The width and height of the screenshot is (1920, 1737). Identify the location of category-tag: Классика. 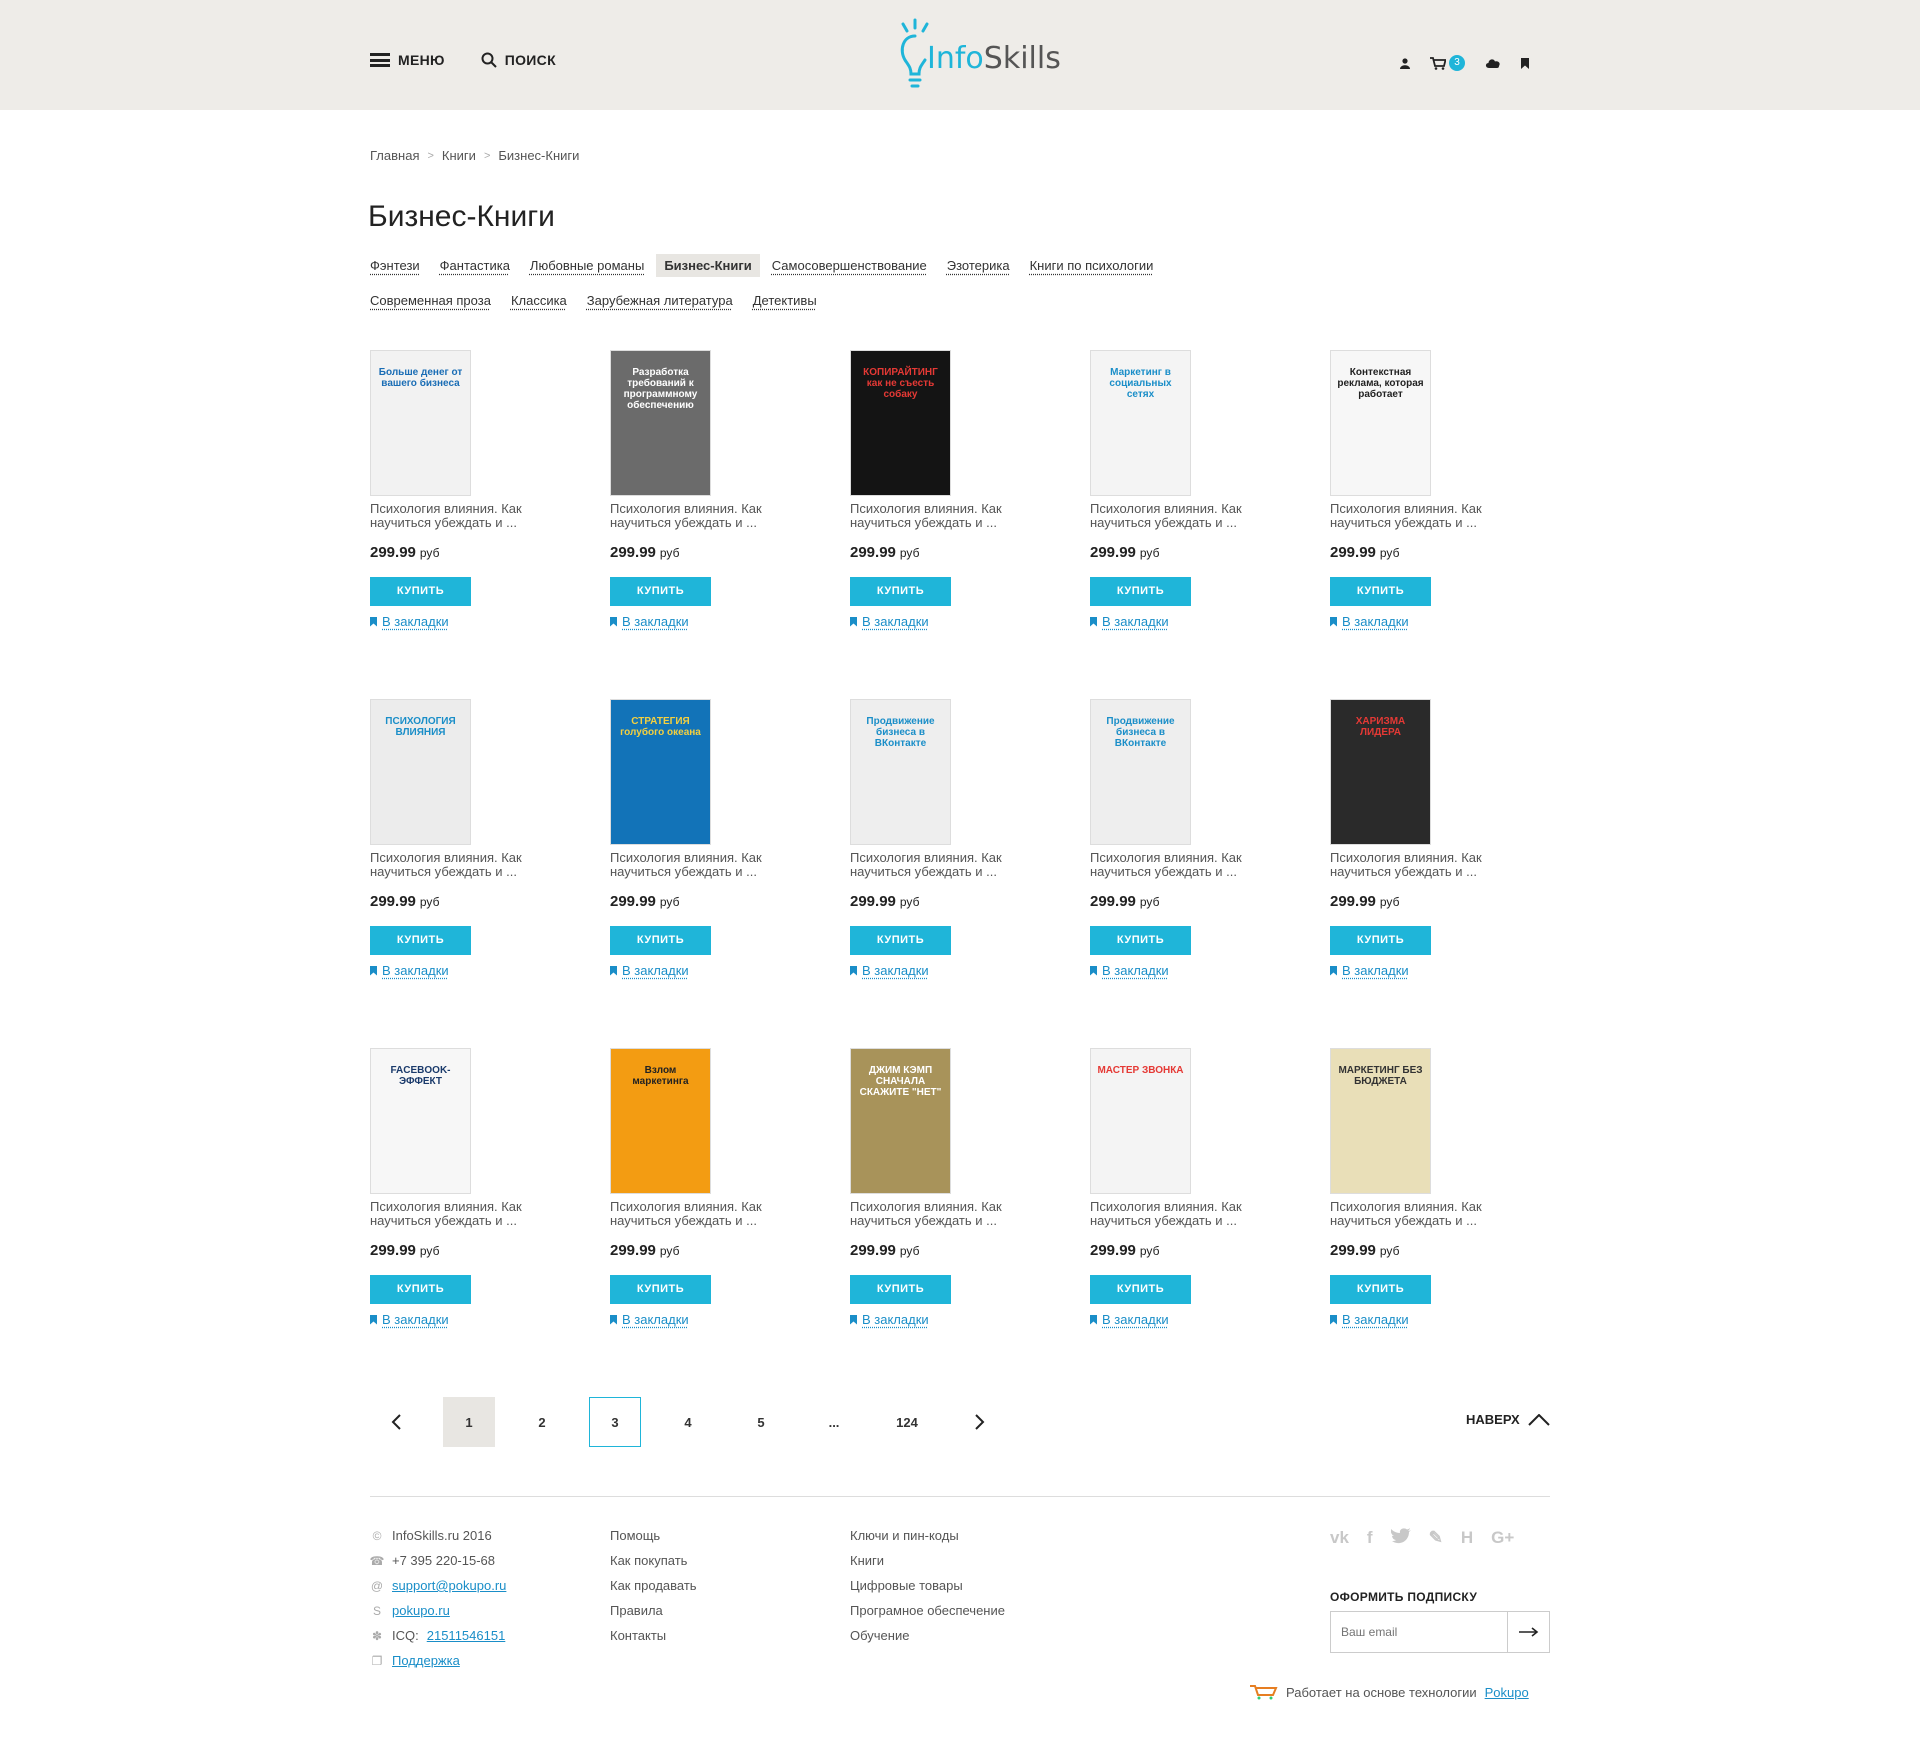
(539, 300).